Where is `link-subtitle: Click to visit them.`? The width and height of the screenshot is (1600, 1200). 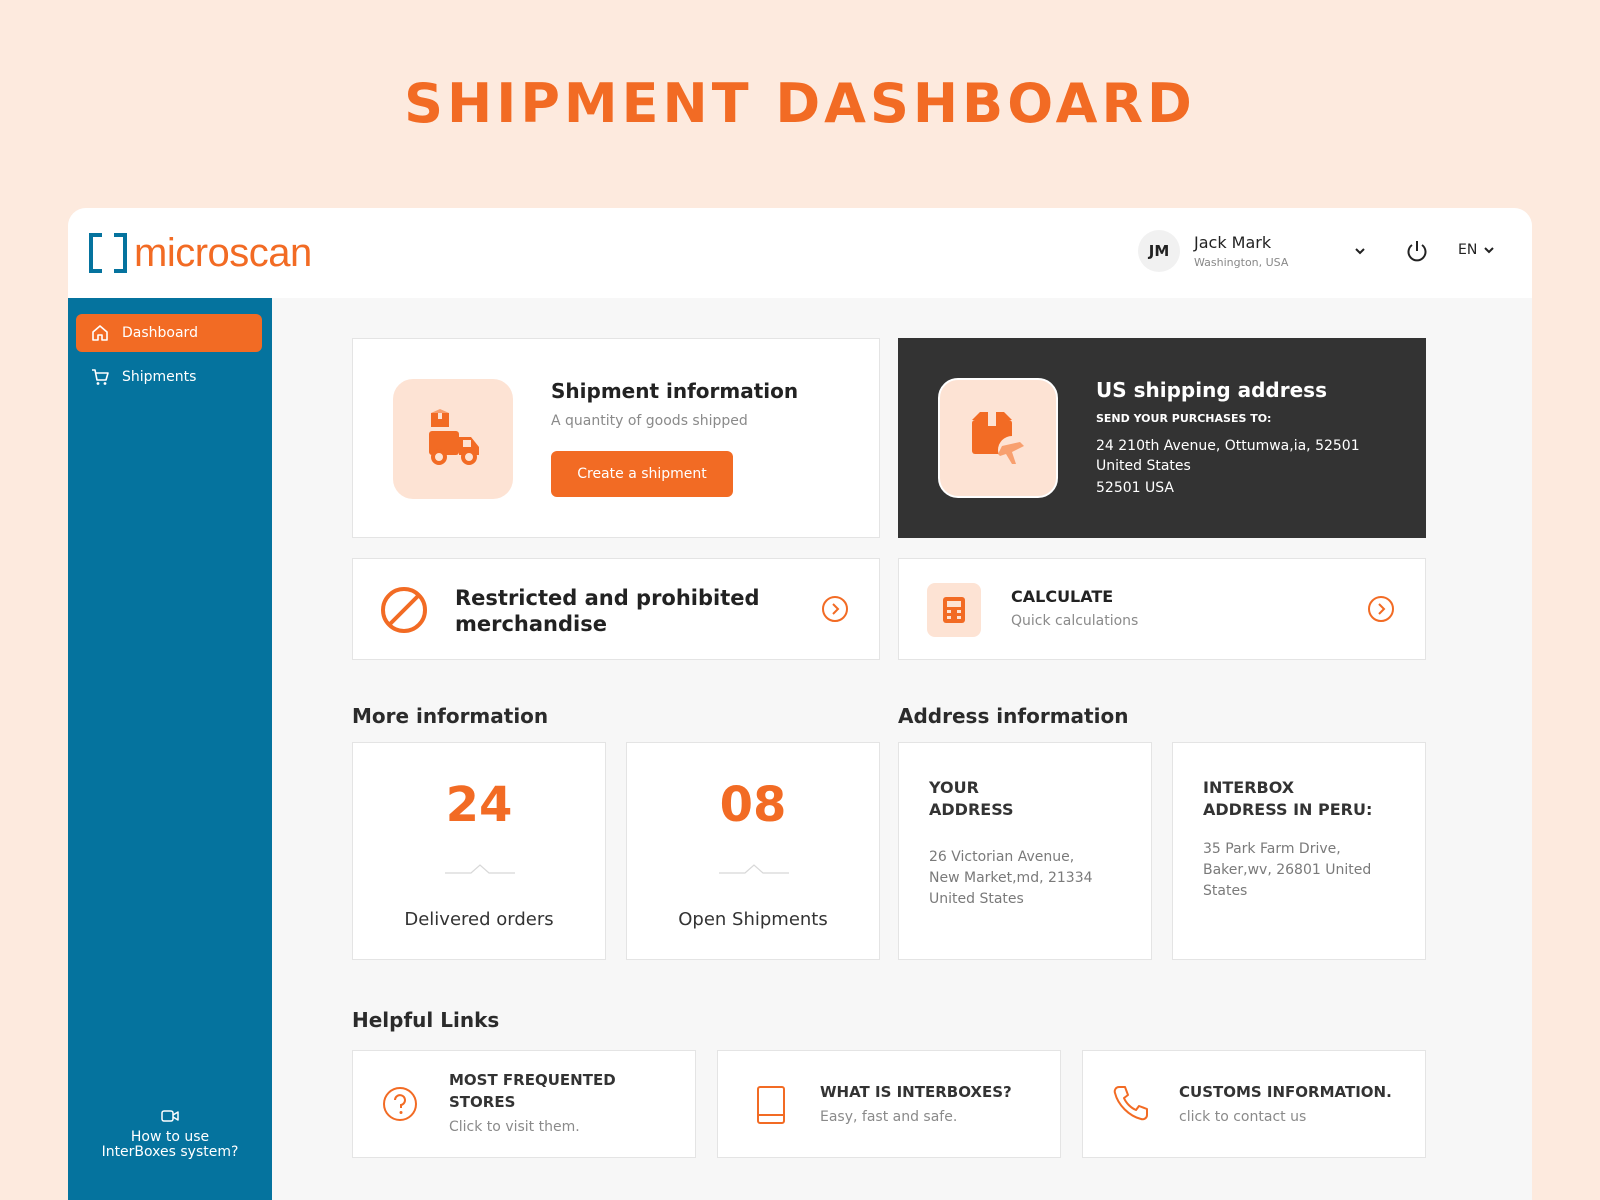
link-subtitle: Click to visit them. is located at coordinates (514, 1127).